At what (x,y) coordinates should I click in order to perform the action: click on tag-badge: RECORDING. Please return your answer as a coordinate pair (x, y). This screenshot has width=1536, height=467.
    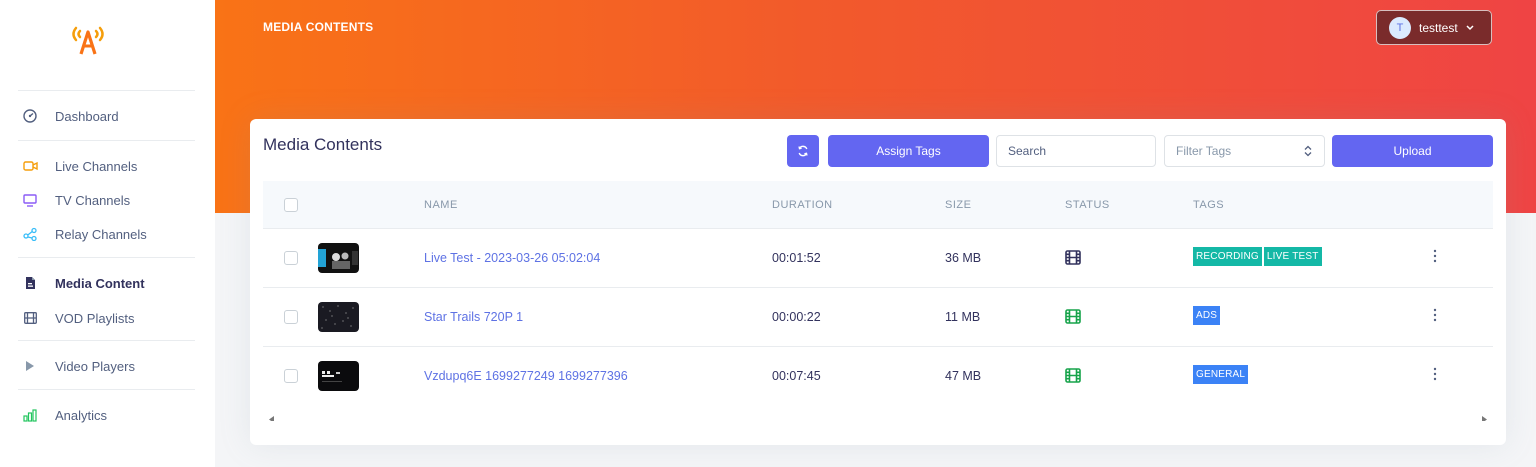
    Looking at the image, I should click on (1227, 256).